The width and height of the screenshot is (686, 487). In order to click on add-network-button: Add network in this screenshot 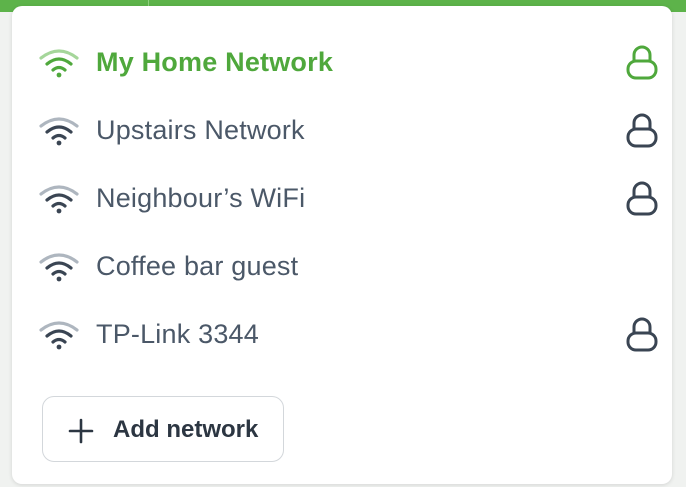, I will do `click(163, 429)`.